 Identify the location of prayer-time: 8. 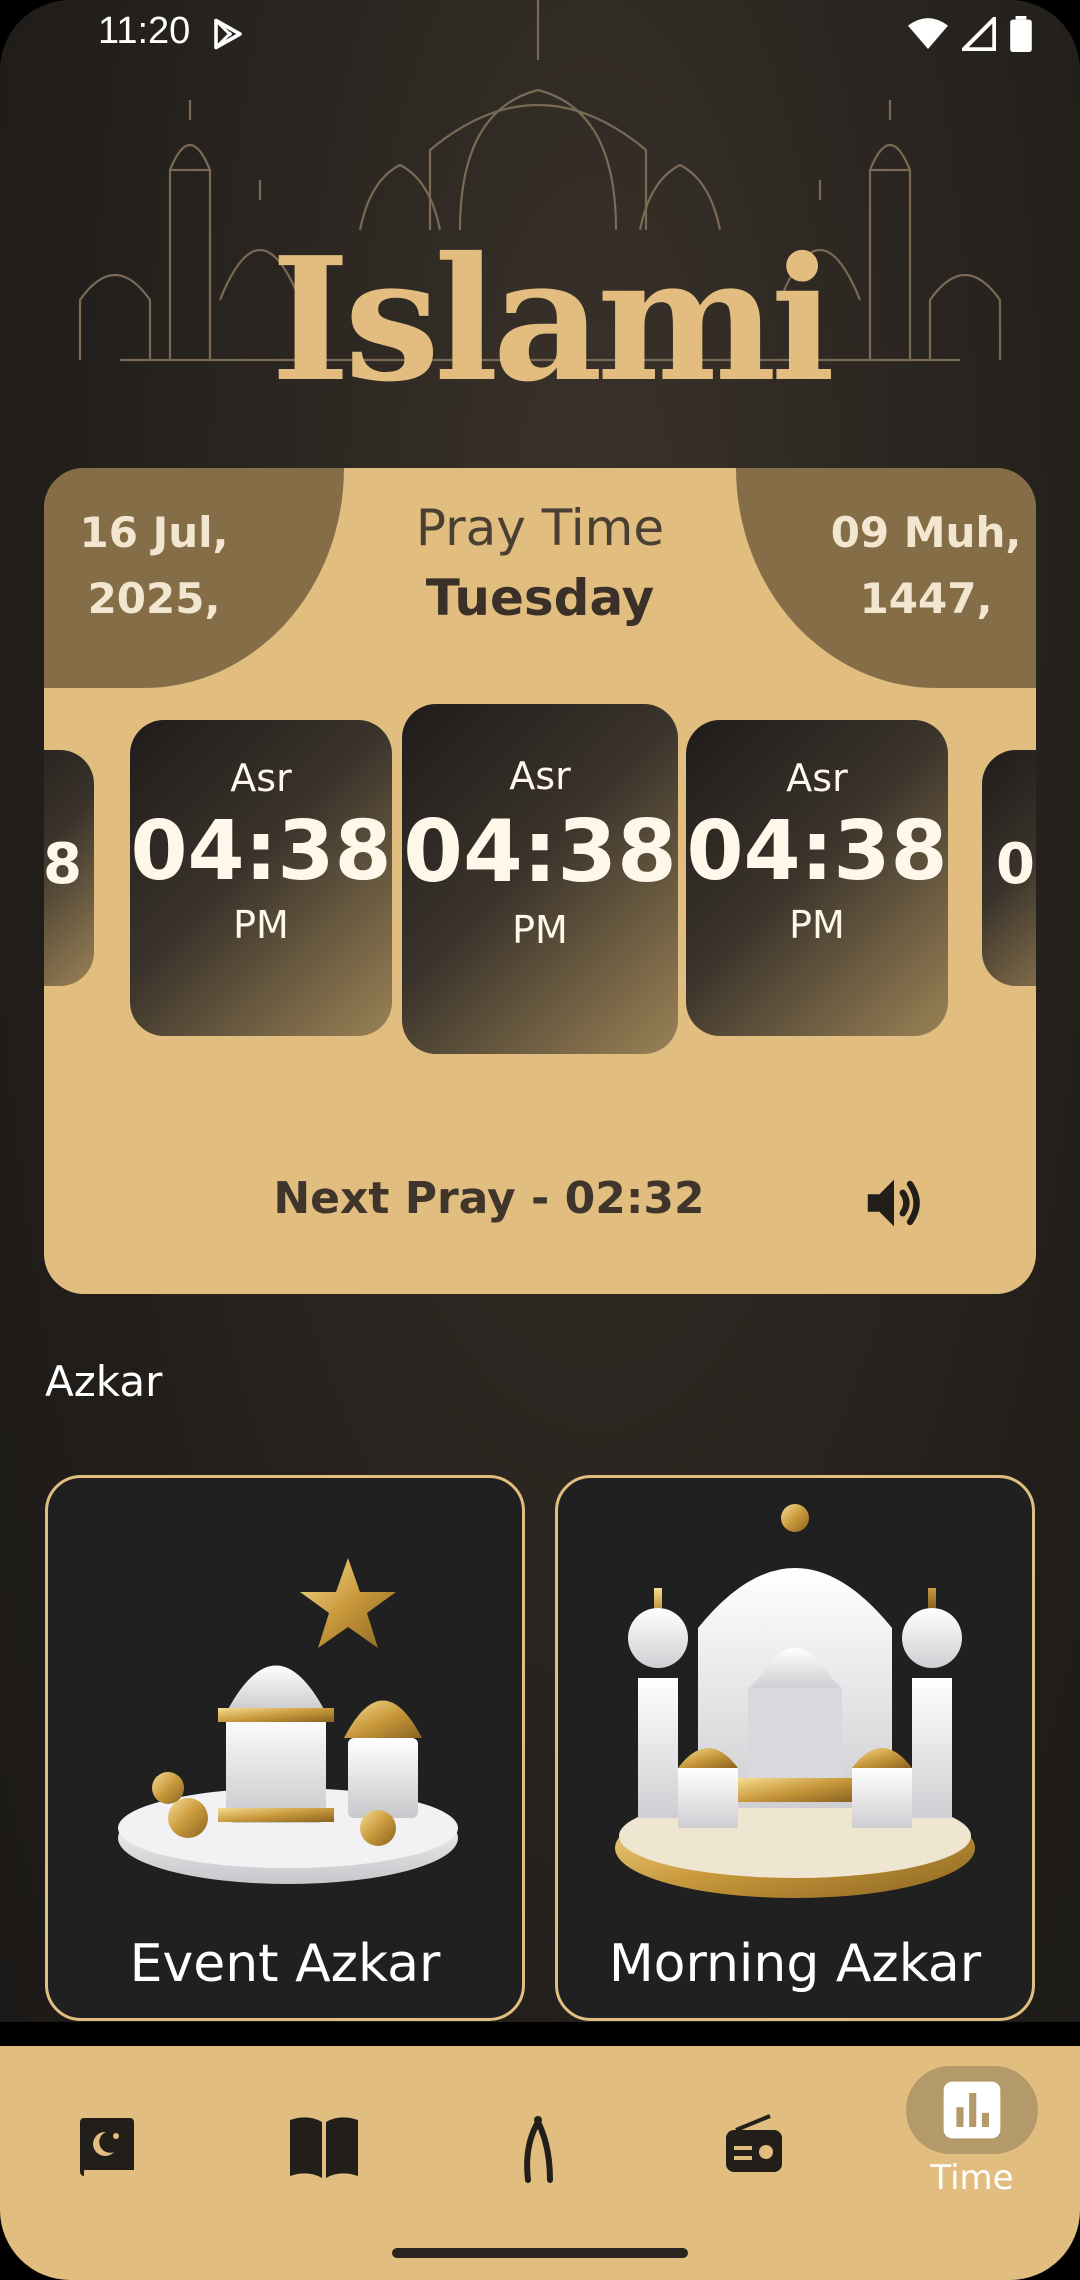
(63, 864).